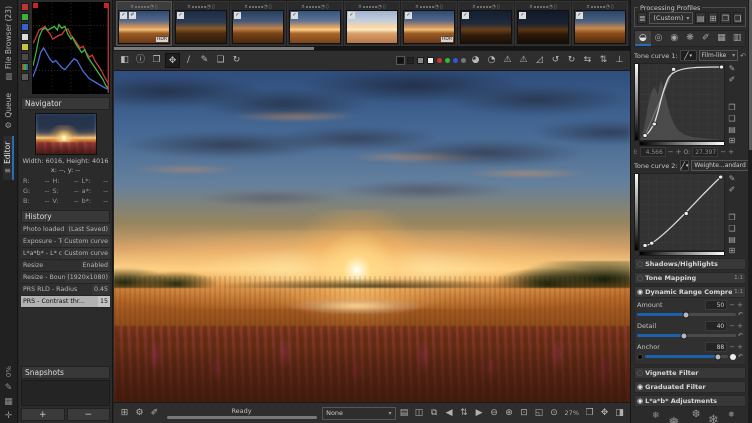 This screenshot has height=423, width=752. Describe the element at coordinates (434, 413) in the screenshot. I see `split-view-button: ⧉` at that location.